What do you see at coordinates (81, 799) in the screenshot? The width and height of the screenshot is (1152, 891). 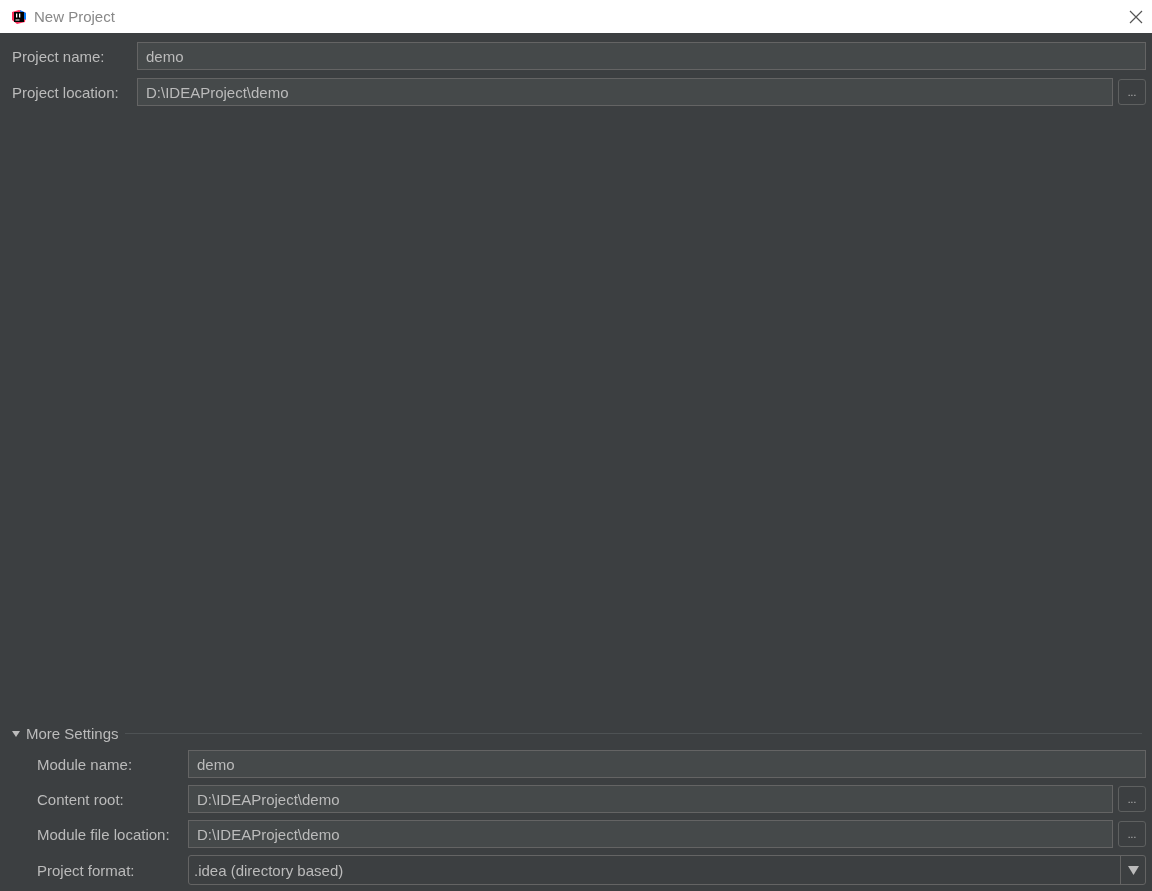 I see `field-label: Content root:` at bounding box center [81, 799].